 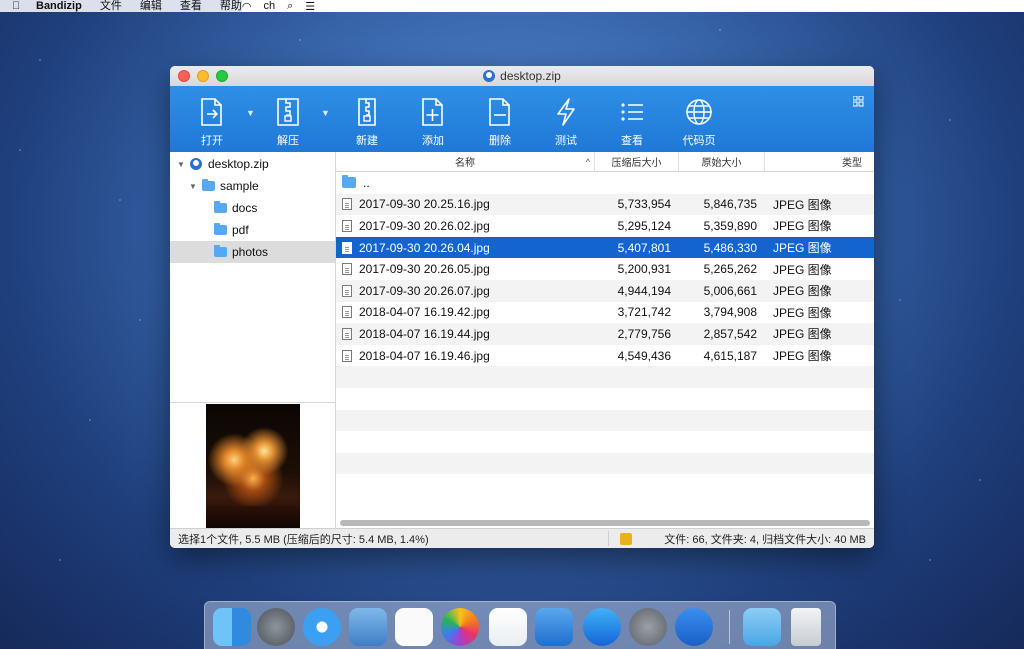 What do you see at coordinates (151, 6) in the screenshot?
I see `menu-edit: 编辑` at bounding box center [151, 6].